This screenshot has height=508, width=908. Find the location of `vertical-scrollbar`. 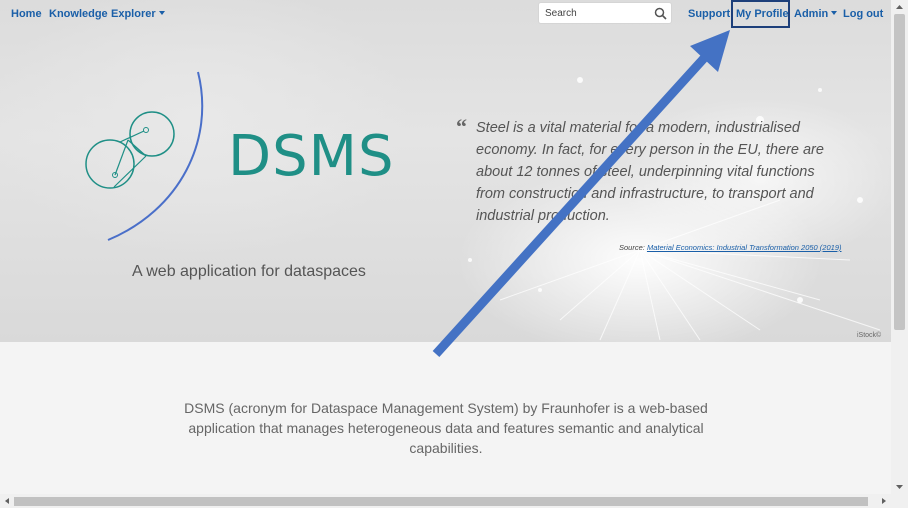

vertical-scrollbar is located at coordinates (899, 254).